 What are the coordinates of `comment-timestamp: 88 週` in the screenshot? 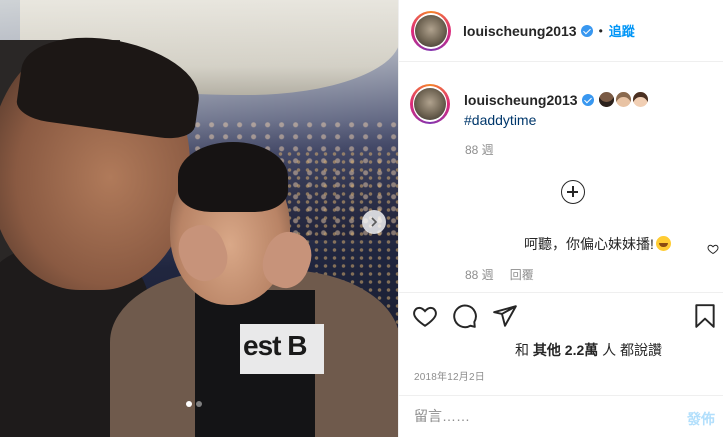 It's located at (479, 274).